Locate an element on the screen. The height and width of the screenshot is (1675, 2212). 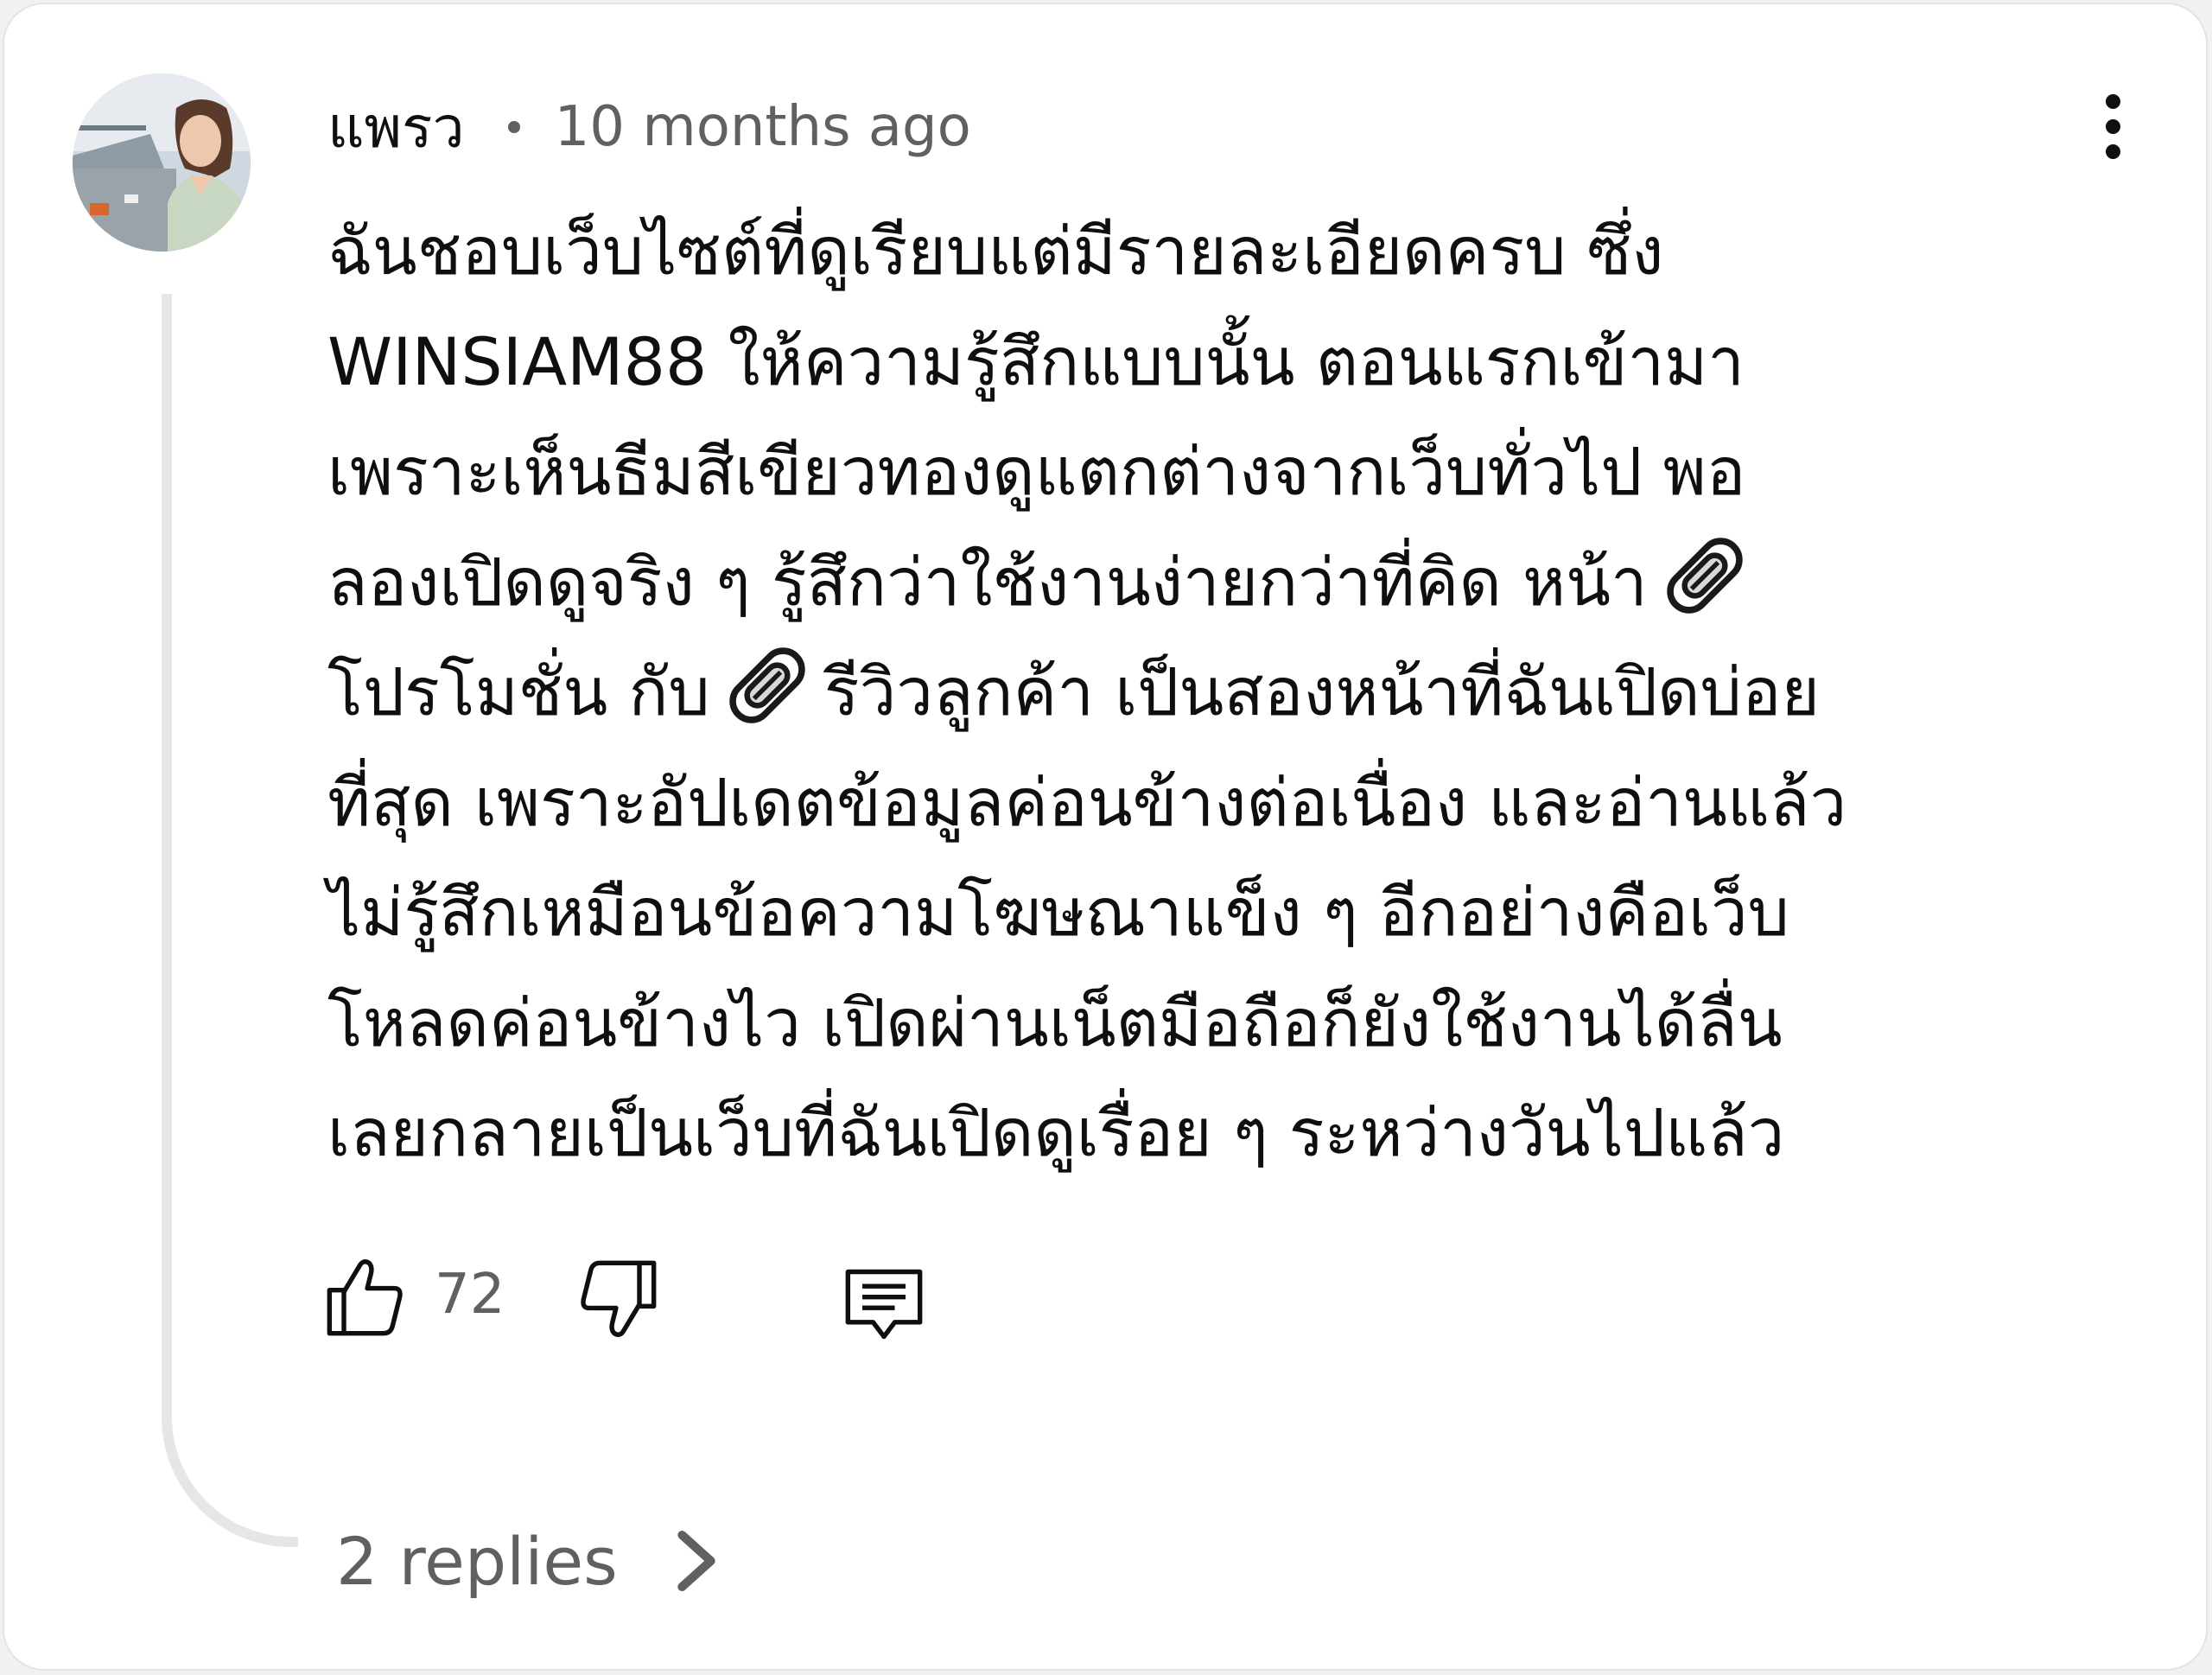
reply-button is located at coordinates (884, 1304).